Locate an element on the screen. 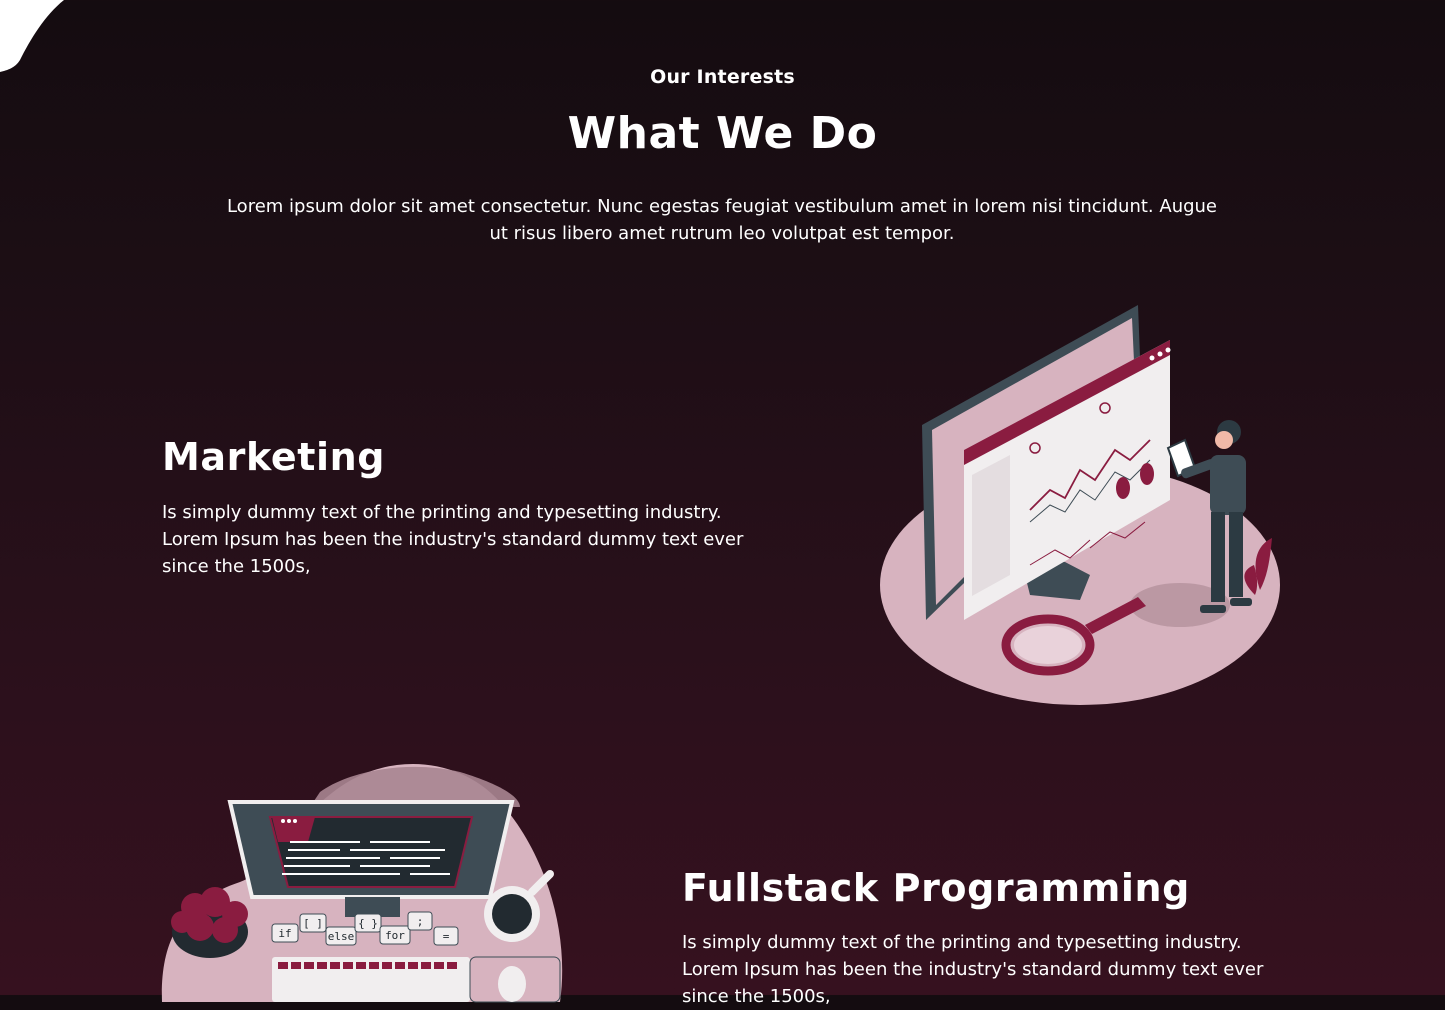 The height and width of the screenshot is (1010, 1445). svg-text: if is located at coordinates (284, 933).